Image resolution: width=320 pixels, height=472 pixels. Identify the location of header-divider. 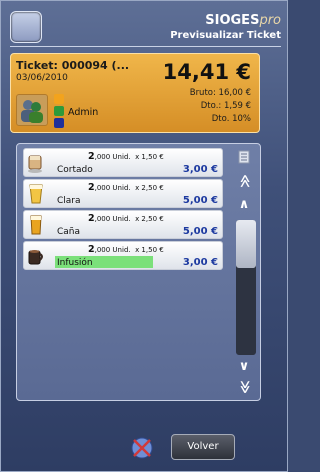
(145, 46).